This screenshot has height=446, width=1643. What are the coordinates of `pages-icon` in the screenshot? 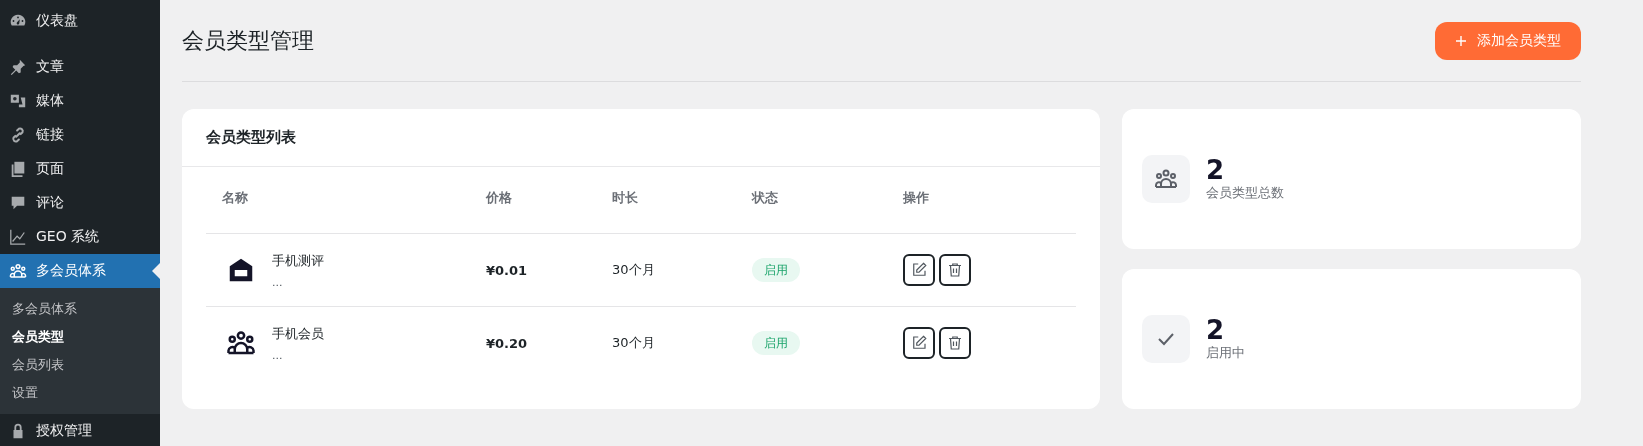 It's located at (18, 169).